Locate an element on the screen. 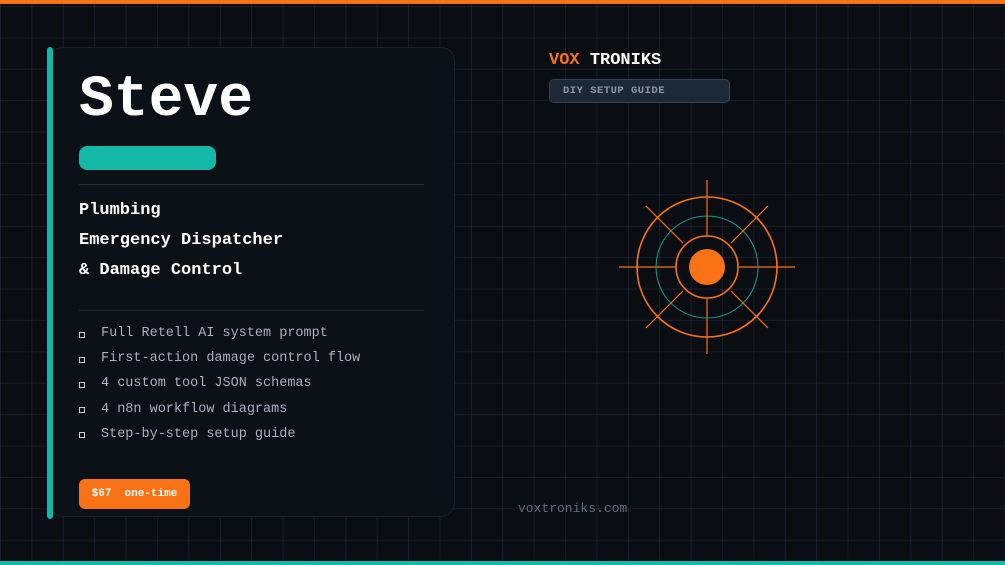 This screenshot has height=565, width=1005. top-accent-bar is located at coordinates (502, 2).